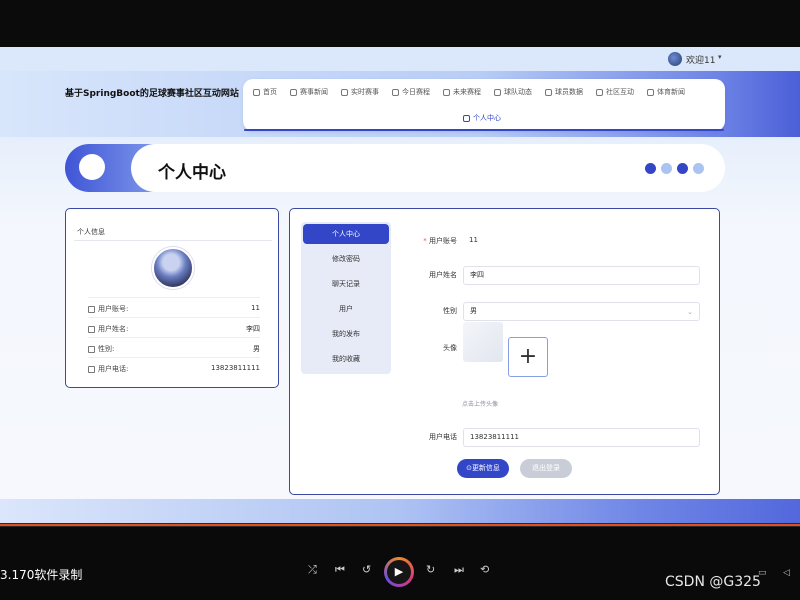  What do you see at coordinates (340, 570) in the screenshot?
I see `skip-back-icon: ⏮` at bounding box center [340, 570].